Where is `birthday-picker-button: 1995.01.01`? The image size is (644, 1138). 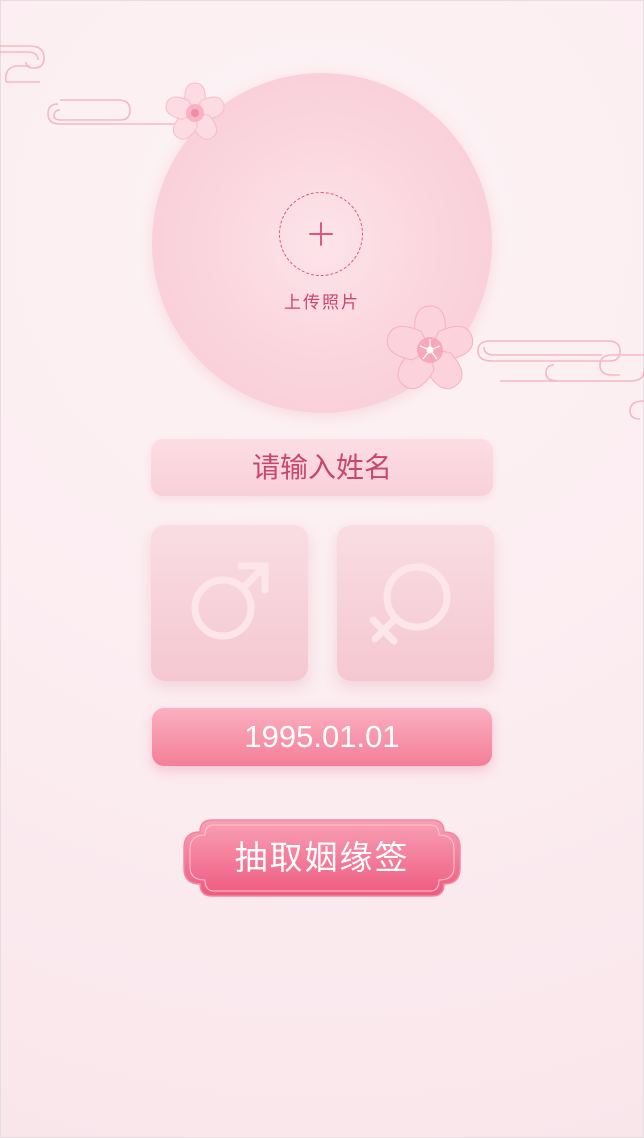 birthday-picker-button: 1995.01.01 is located at coordinates (322, 737).